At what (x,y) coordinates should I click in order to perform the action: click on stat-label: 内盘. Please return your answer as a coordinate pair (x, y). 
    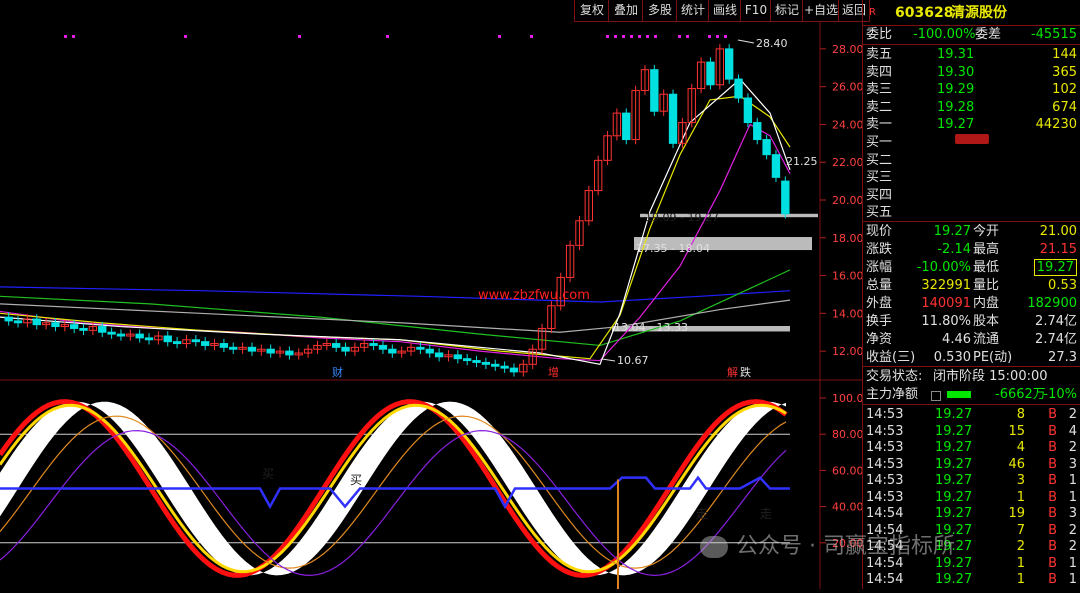
    Looking at the image, I should click on (986, 303).